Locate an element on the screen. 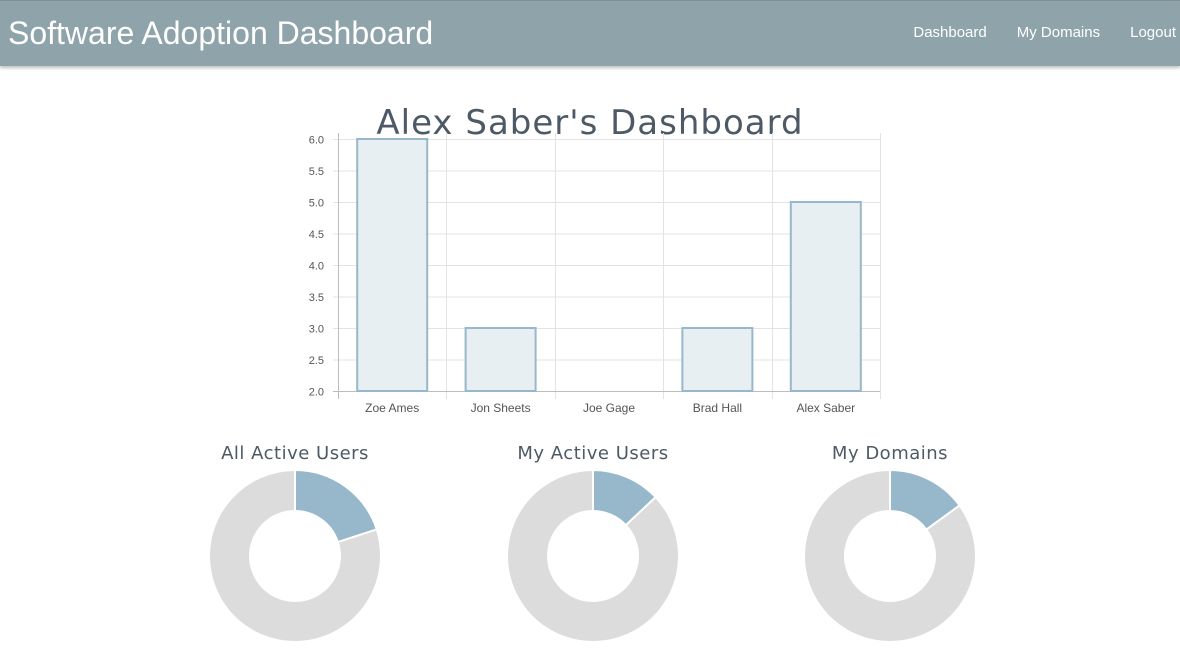 The image size is (1180, 649). x-tick-label: Jon Sheets is located at coordinates (501, 408).